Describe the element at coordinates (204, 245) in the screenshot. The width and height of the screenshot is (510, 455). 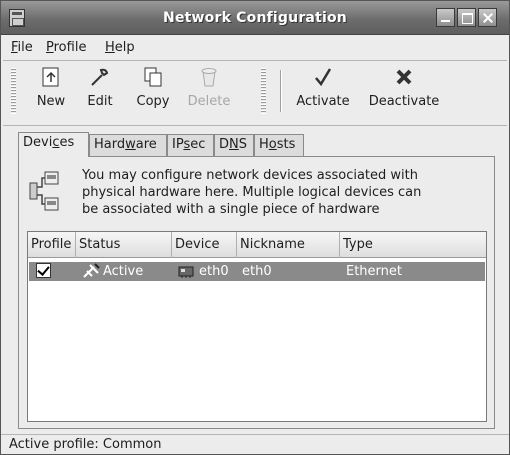
I see `column-device: Device` at that location.